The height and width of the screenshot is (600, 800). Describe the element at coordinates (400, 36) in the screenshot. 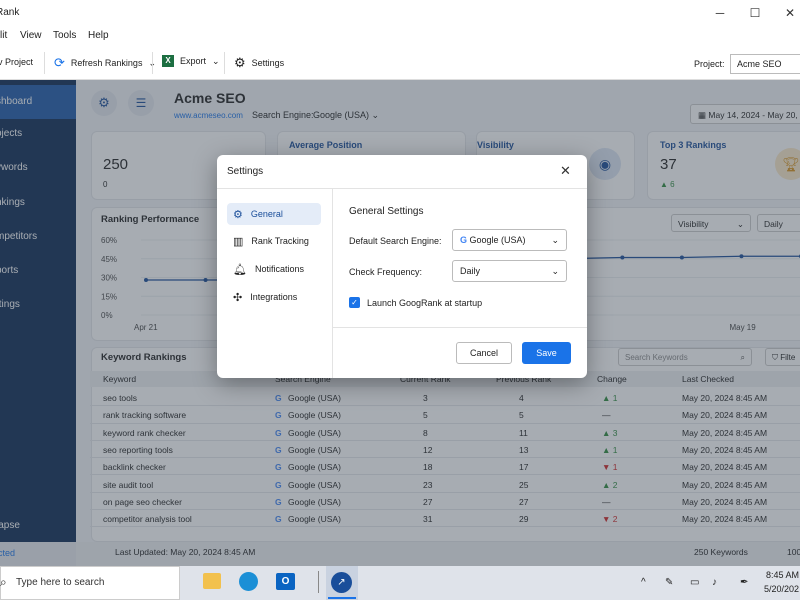

I see `menu-bar` at that location.